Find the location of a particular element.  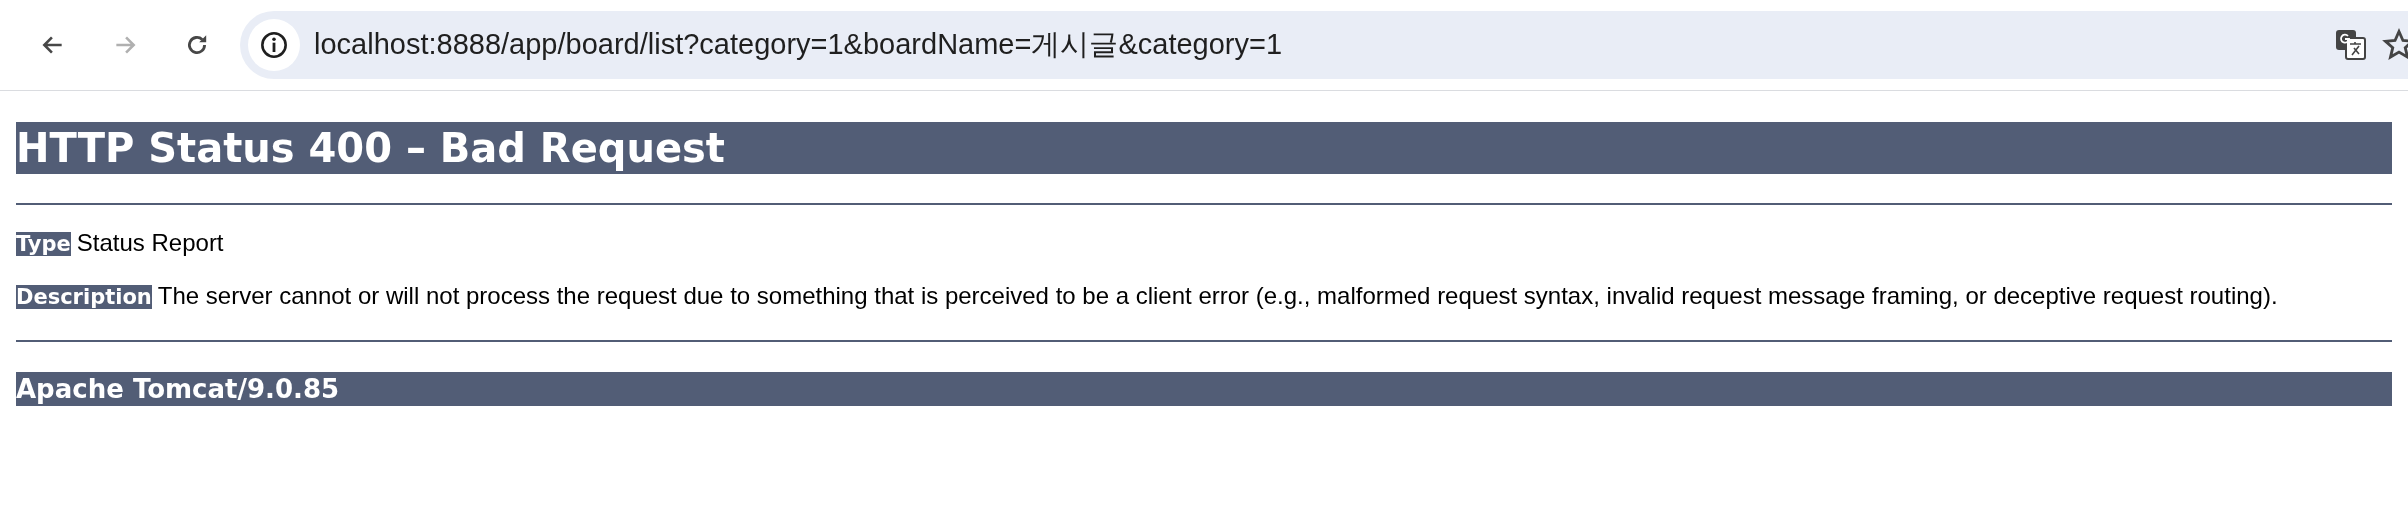

server-footer: Apache Tomcat/9.0.85 is located at coordinates (1204, 389).